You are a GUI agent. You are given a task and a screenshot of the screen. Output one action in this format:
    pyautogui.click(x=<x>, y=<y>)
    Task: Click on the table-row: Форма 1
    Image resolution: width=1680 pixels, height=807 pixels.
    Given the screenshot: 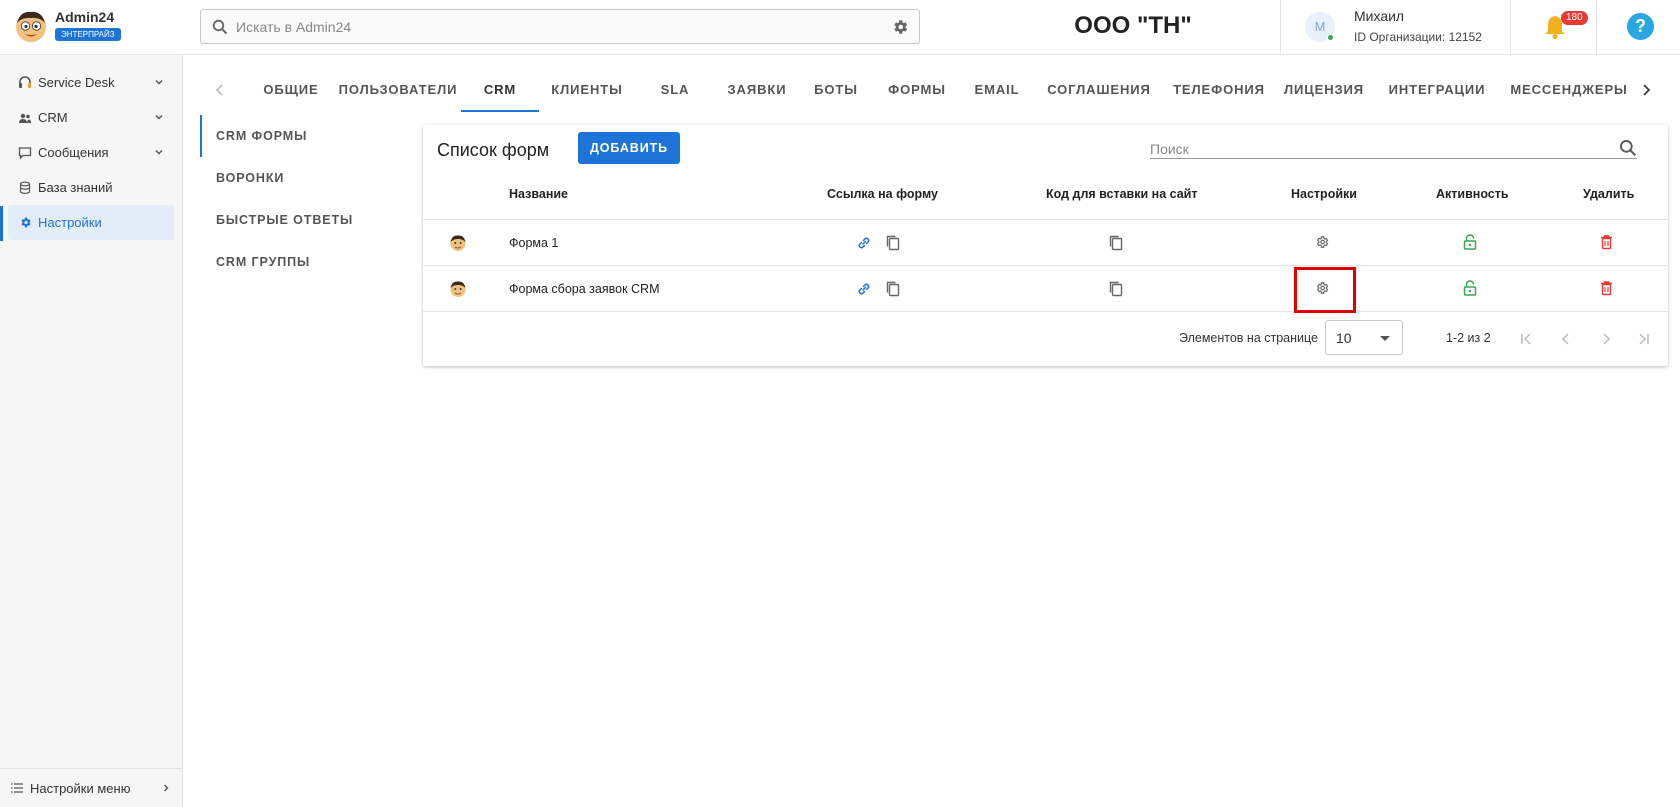 What is the action you would take?
    pyautogui.click(x=1045, y=242)
    